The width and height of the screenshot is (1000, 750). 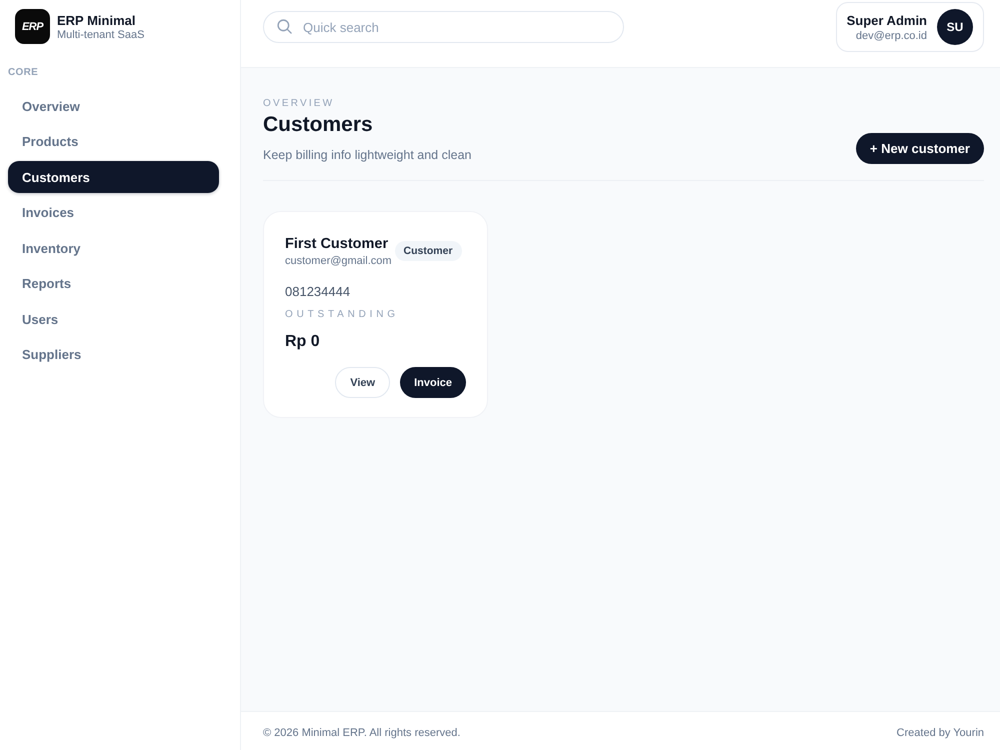 What do you see at coordinates (284, 26) in the screenshot?
I see `search-icon` at bounding box center [284, 26].